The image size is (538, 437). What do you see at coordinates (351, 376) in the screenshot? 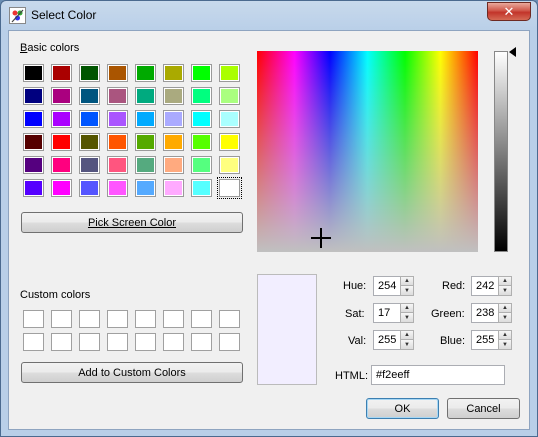
I see `html-label: HTML:` at bounding box center [351, 376].